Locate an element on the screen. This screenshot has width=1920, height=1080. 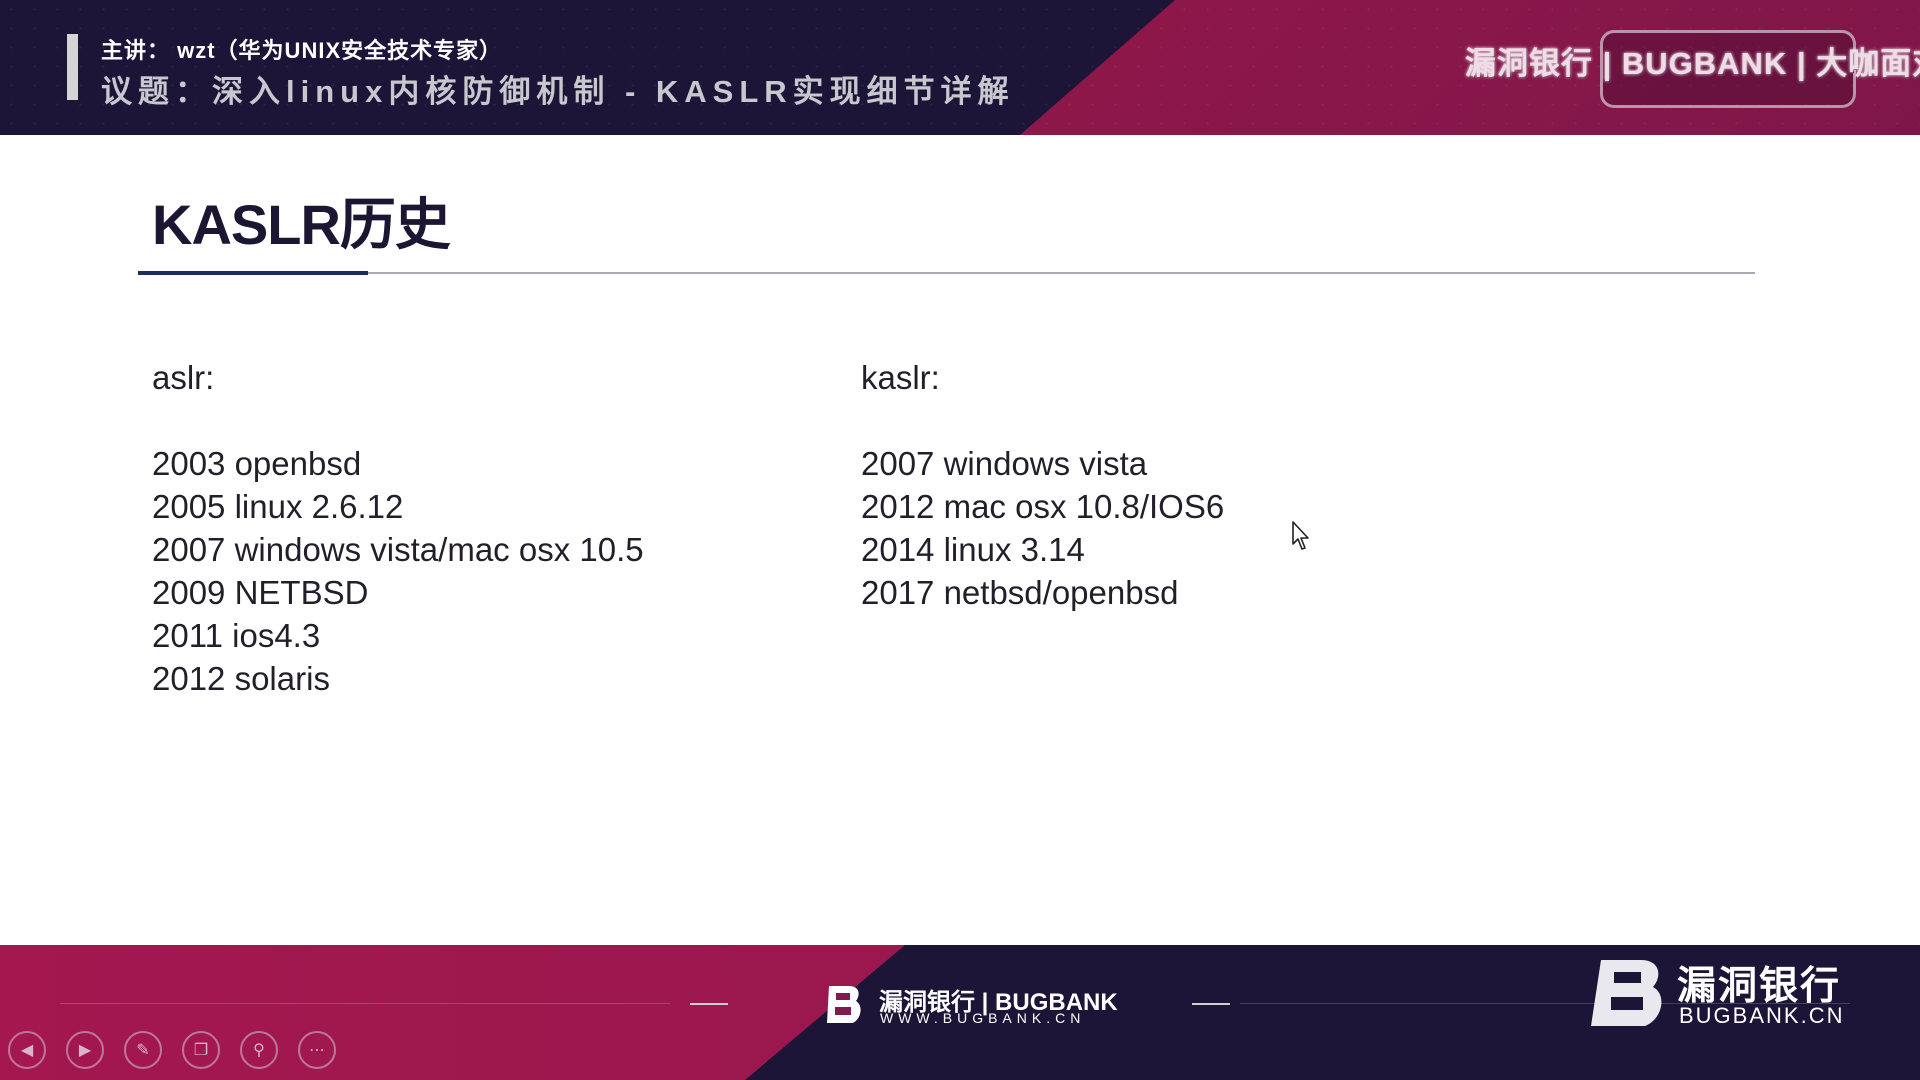
speaker-label: 主讲： wzt（华为UNIX安全技术专家） is located at coordinates (302, 50).